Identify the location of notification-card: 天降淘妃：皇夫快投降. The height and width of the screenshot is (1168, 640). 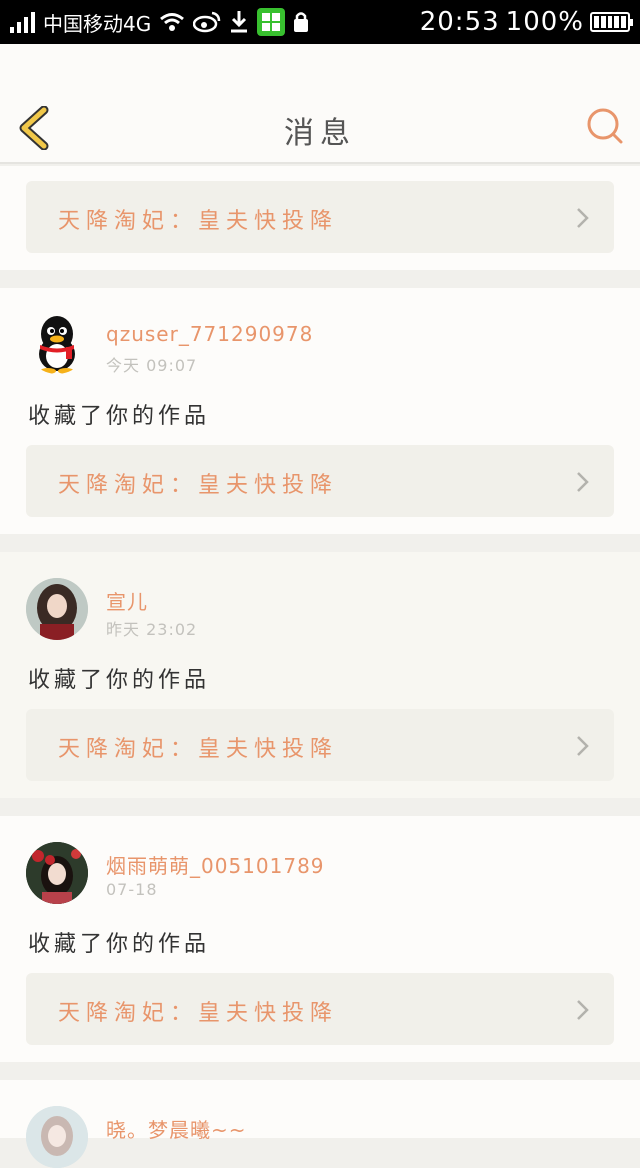
(320, 218).